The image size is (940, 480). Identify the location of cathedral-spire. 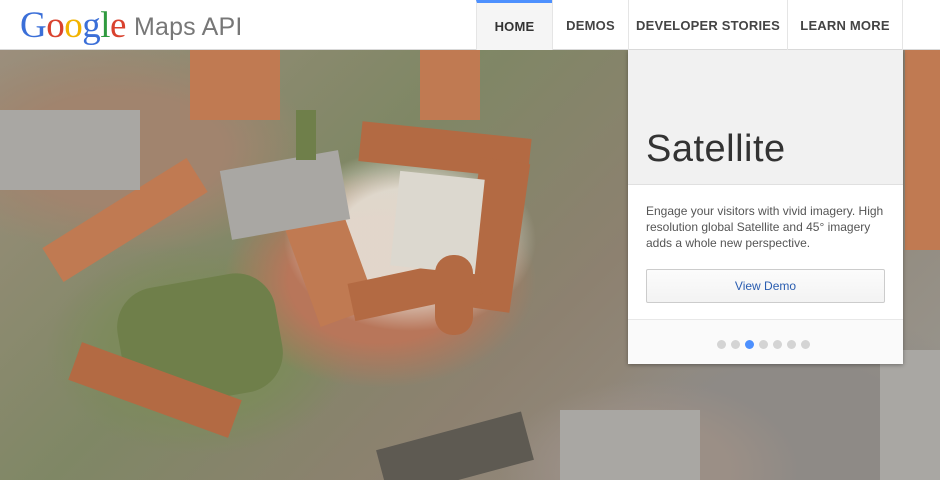
(306, 135).